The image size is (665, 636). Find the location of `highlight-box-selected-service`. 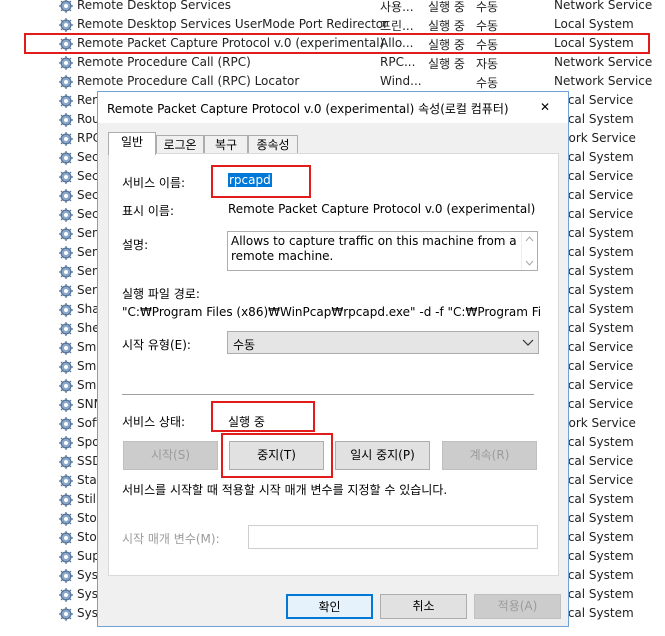

highlight-box-selected-service is located at coordinates (337, 43).